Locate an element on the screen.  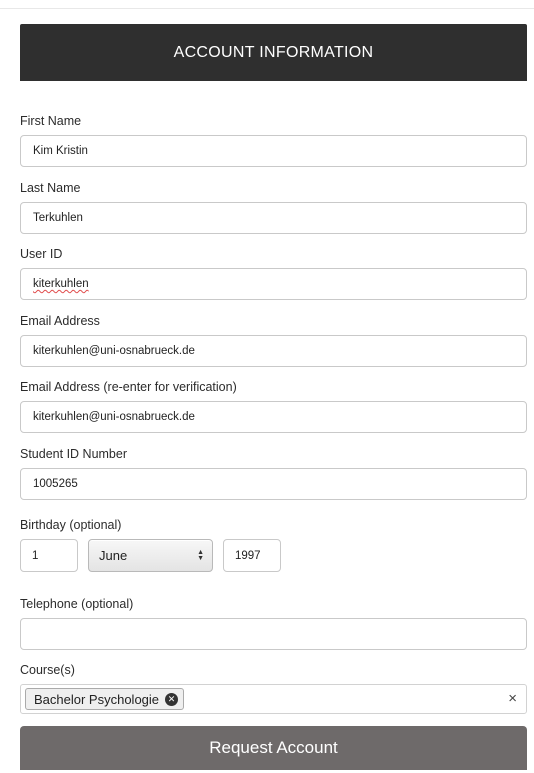
select-arrows-icon: ▲ ▼ is located at coordinates (200, 555).